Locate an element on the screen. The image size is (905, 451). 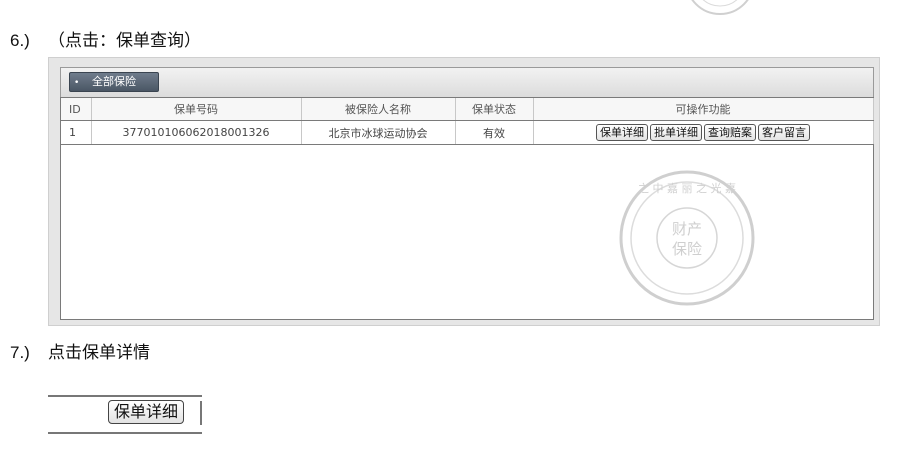
step-7-instruction: 7.) 点击保单详情 is located at coordinates (80, 350).